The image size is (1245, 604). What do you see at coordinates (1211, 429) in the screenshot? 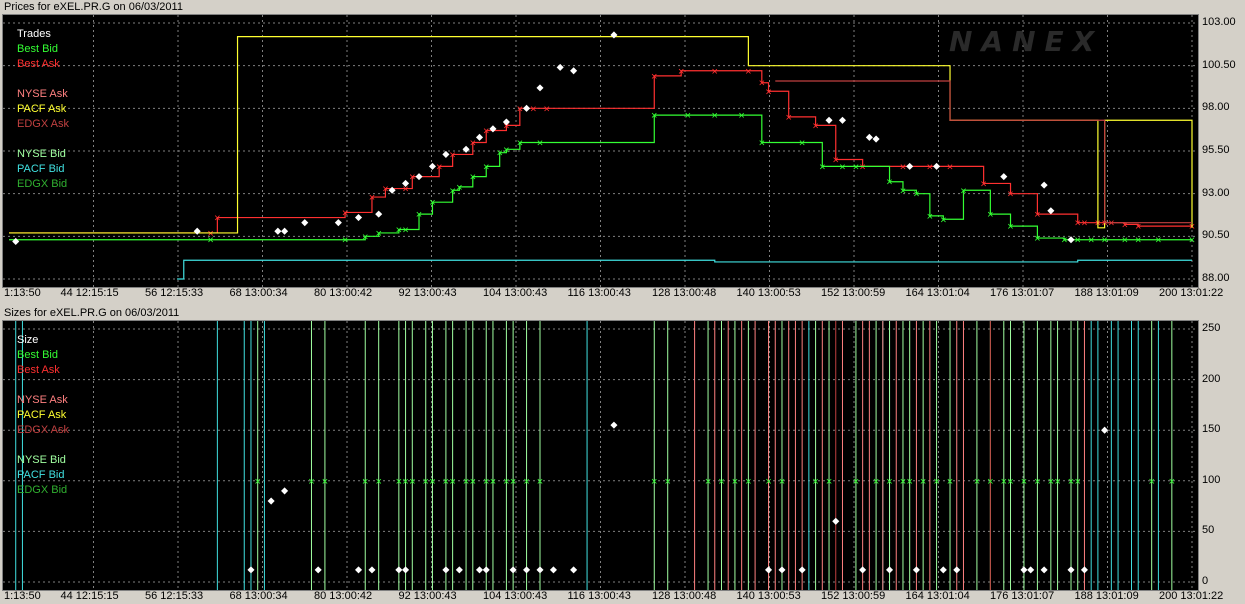
I see `y-tick-label: 150` at bounding box center [1211, 429].